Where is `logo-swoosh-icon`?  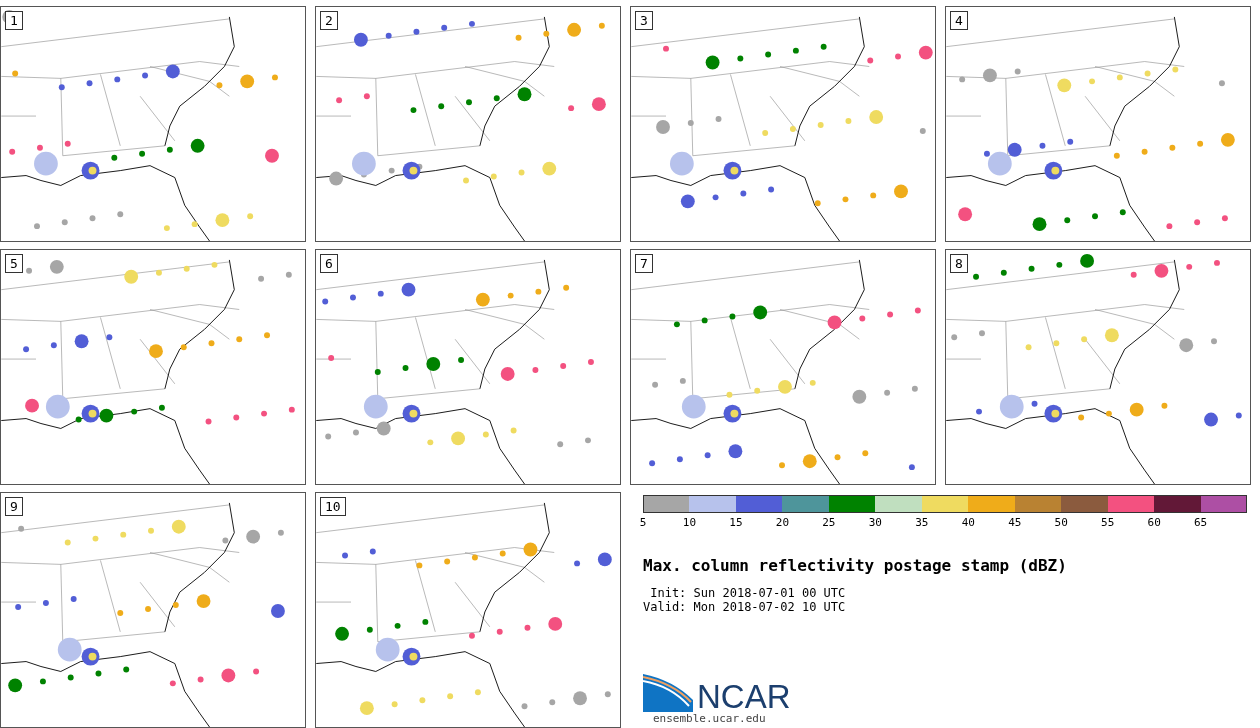
logo-swoosh-icon is located at coordinates (668, 693).